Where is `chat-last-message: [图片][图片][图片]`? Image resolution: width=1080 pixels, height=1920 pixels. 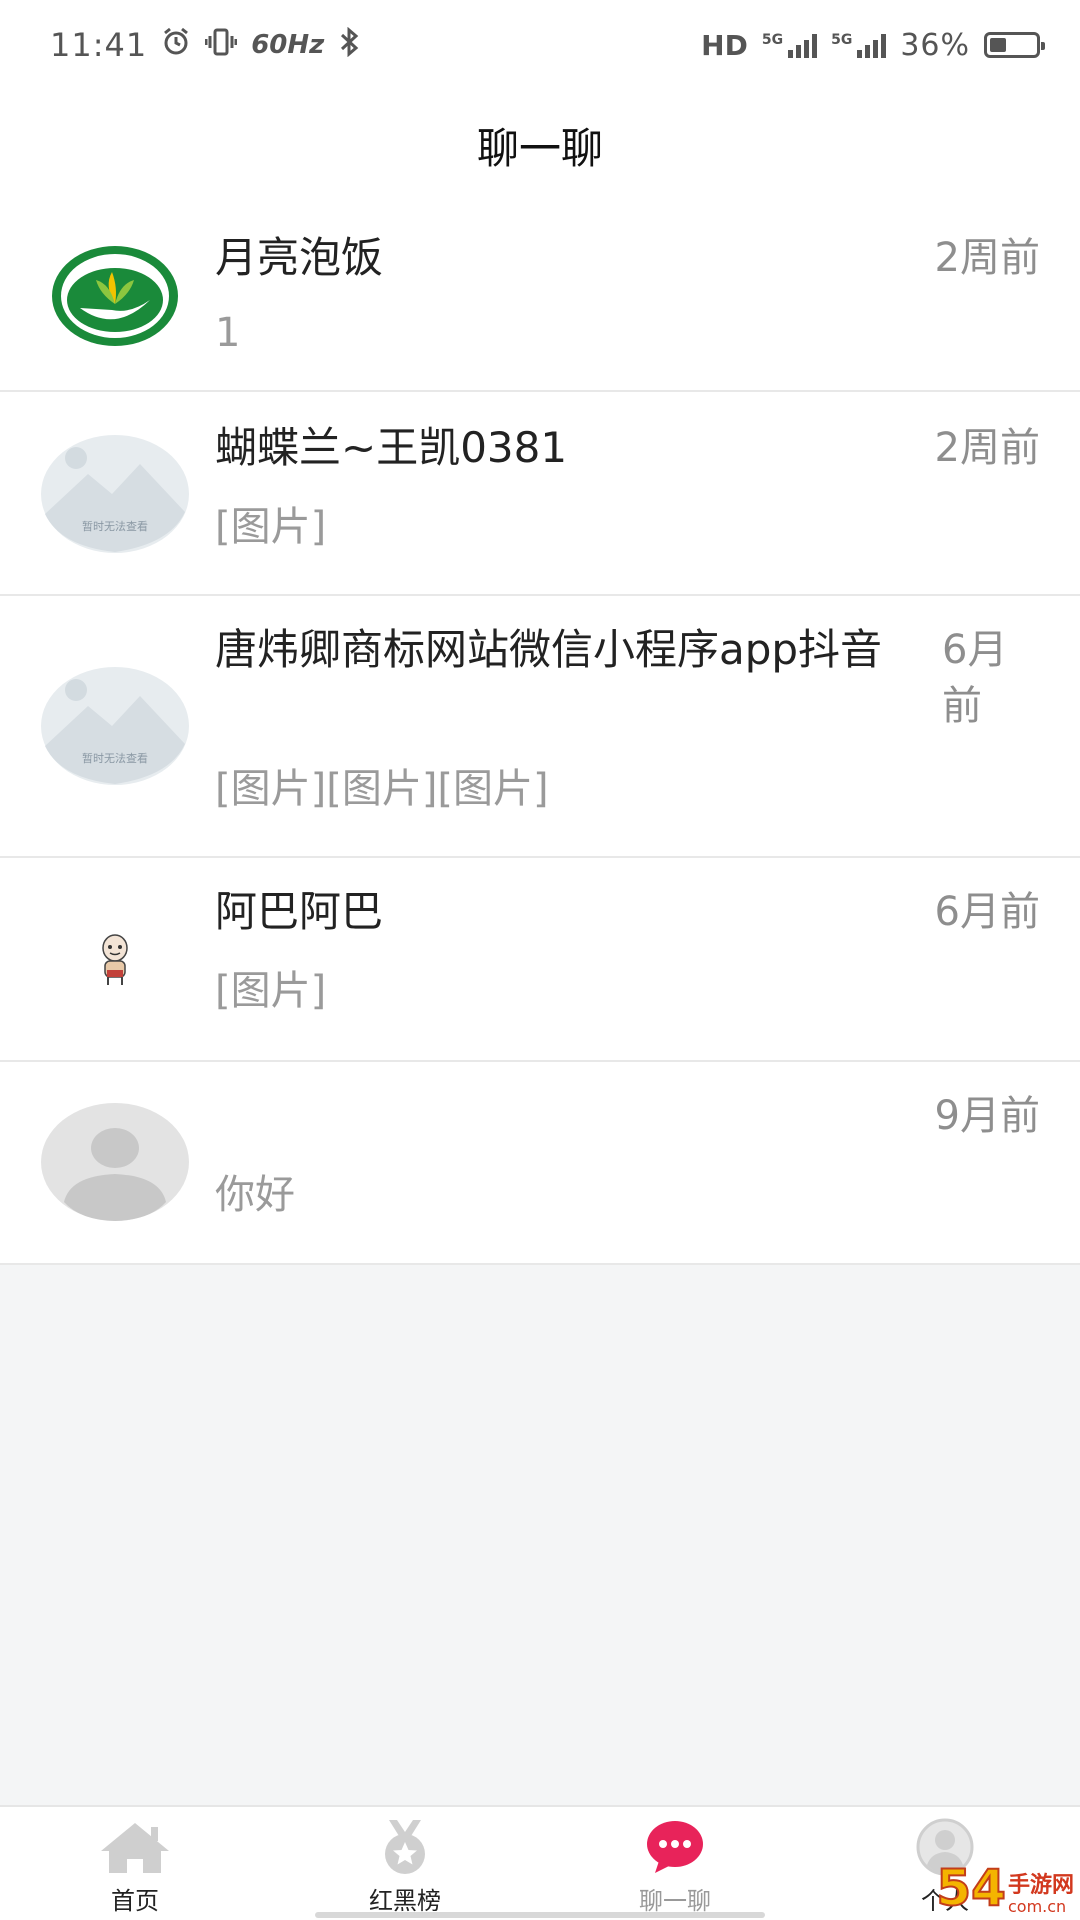
chat-last-message: [图片][图片][图片] is located at coordinates (382, 789).